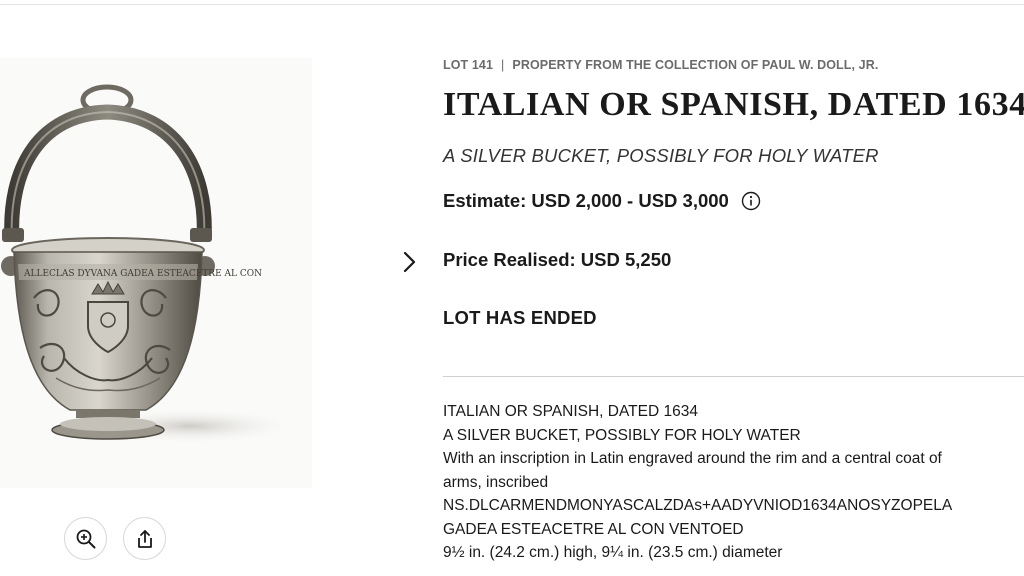  I want to click on lot-subtitle: A SILVER BUCKET, POSSIBLY FOR HOLY WATER, so click(661, 155).